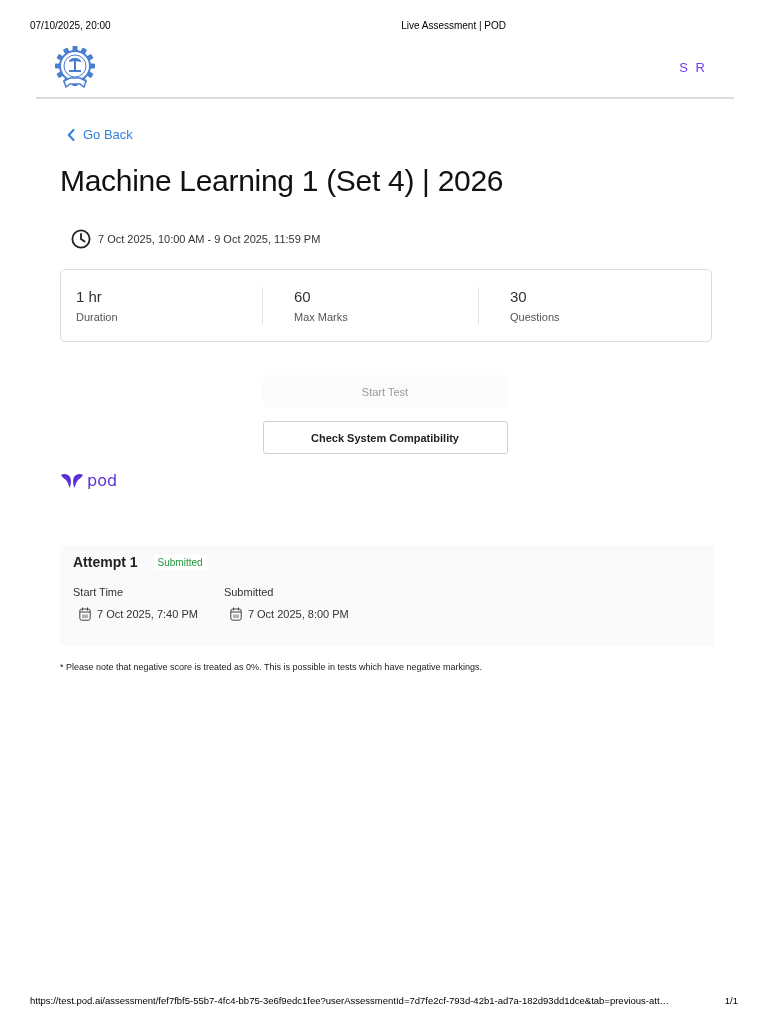 The image size is (768, 1024). What do you see at coordinates (75, 67) in the screenshot?
I see `gear-emblem-icon` at bounding box center [75, 67].